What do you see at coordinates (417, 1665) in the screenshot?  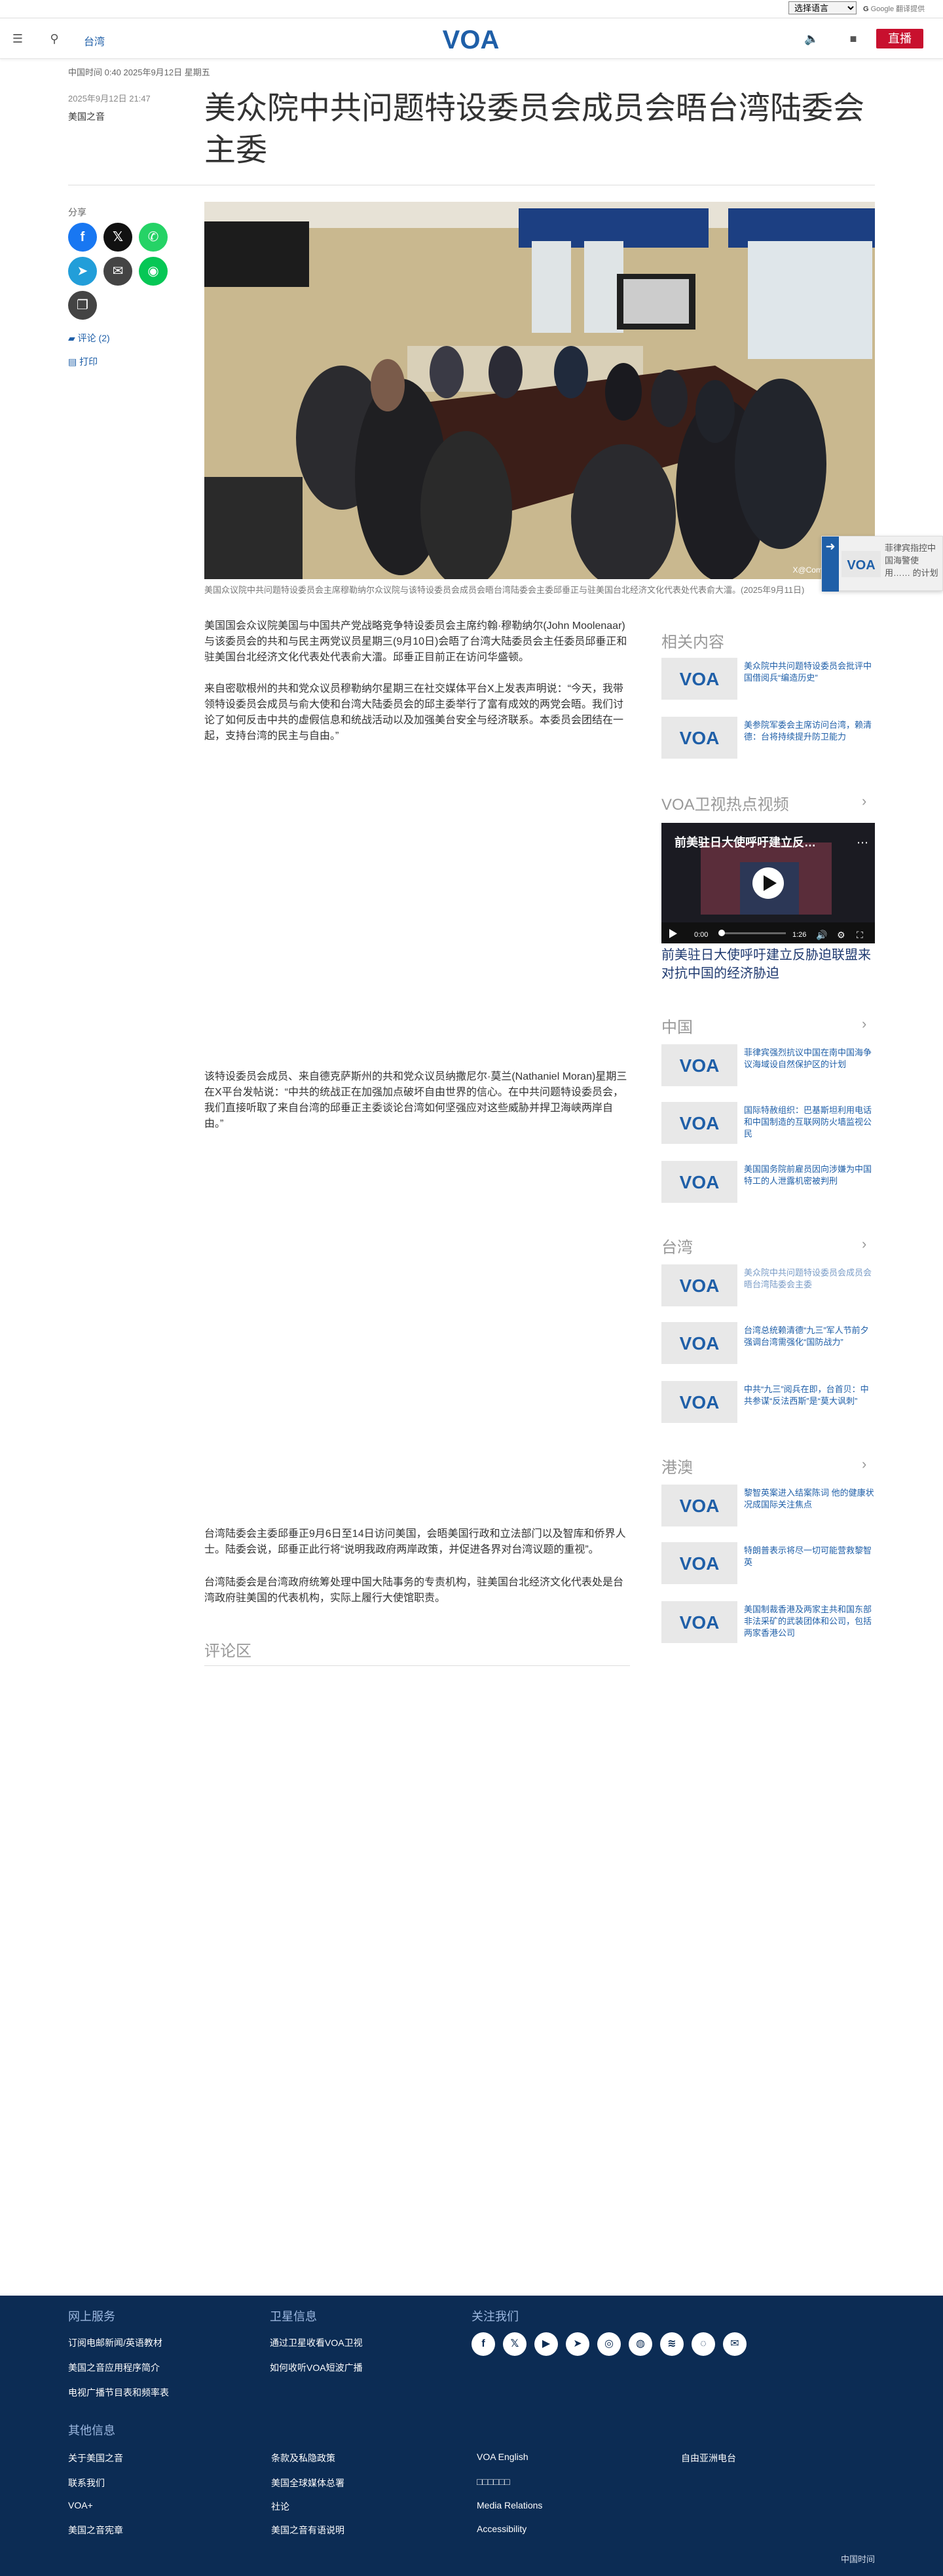 I see `divider` at bounding box center [417, 1665].